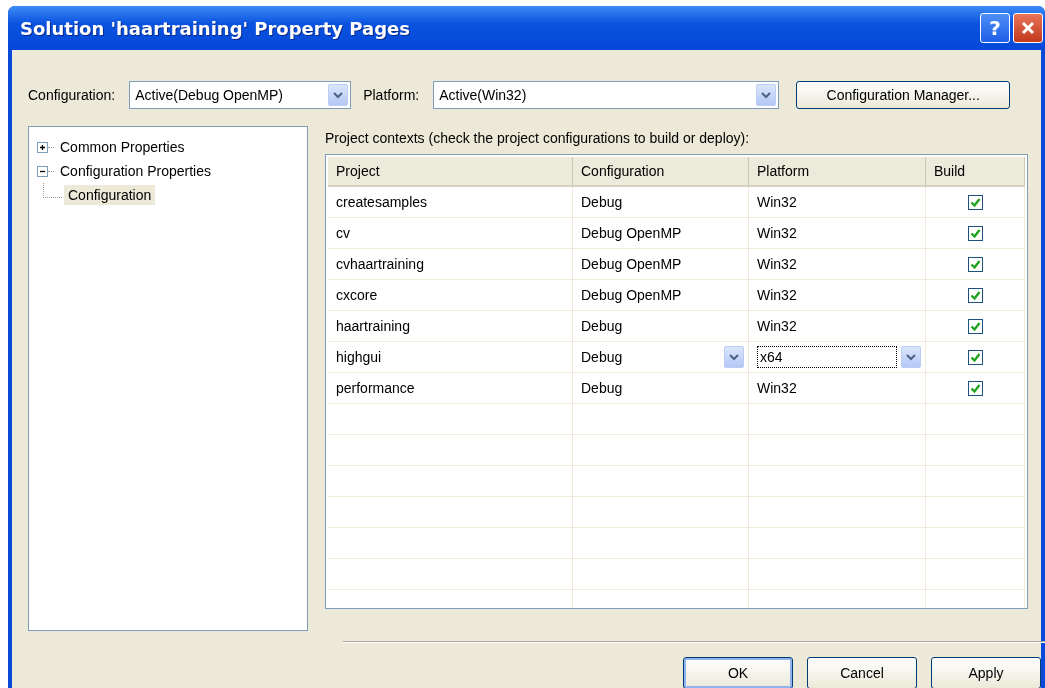 The image size is (1045, 688). Describe the element at coordinates (606, 95) in the screenshot. I see `platform-dropdown: Active(Win32)` at that location.